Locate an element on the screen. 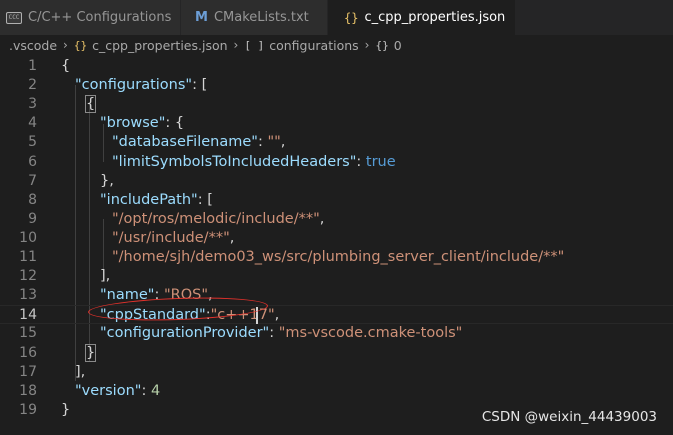 The image size is (673, 435). code-token: : { is located at coordinates (175, 123).